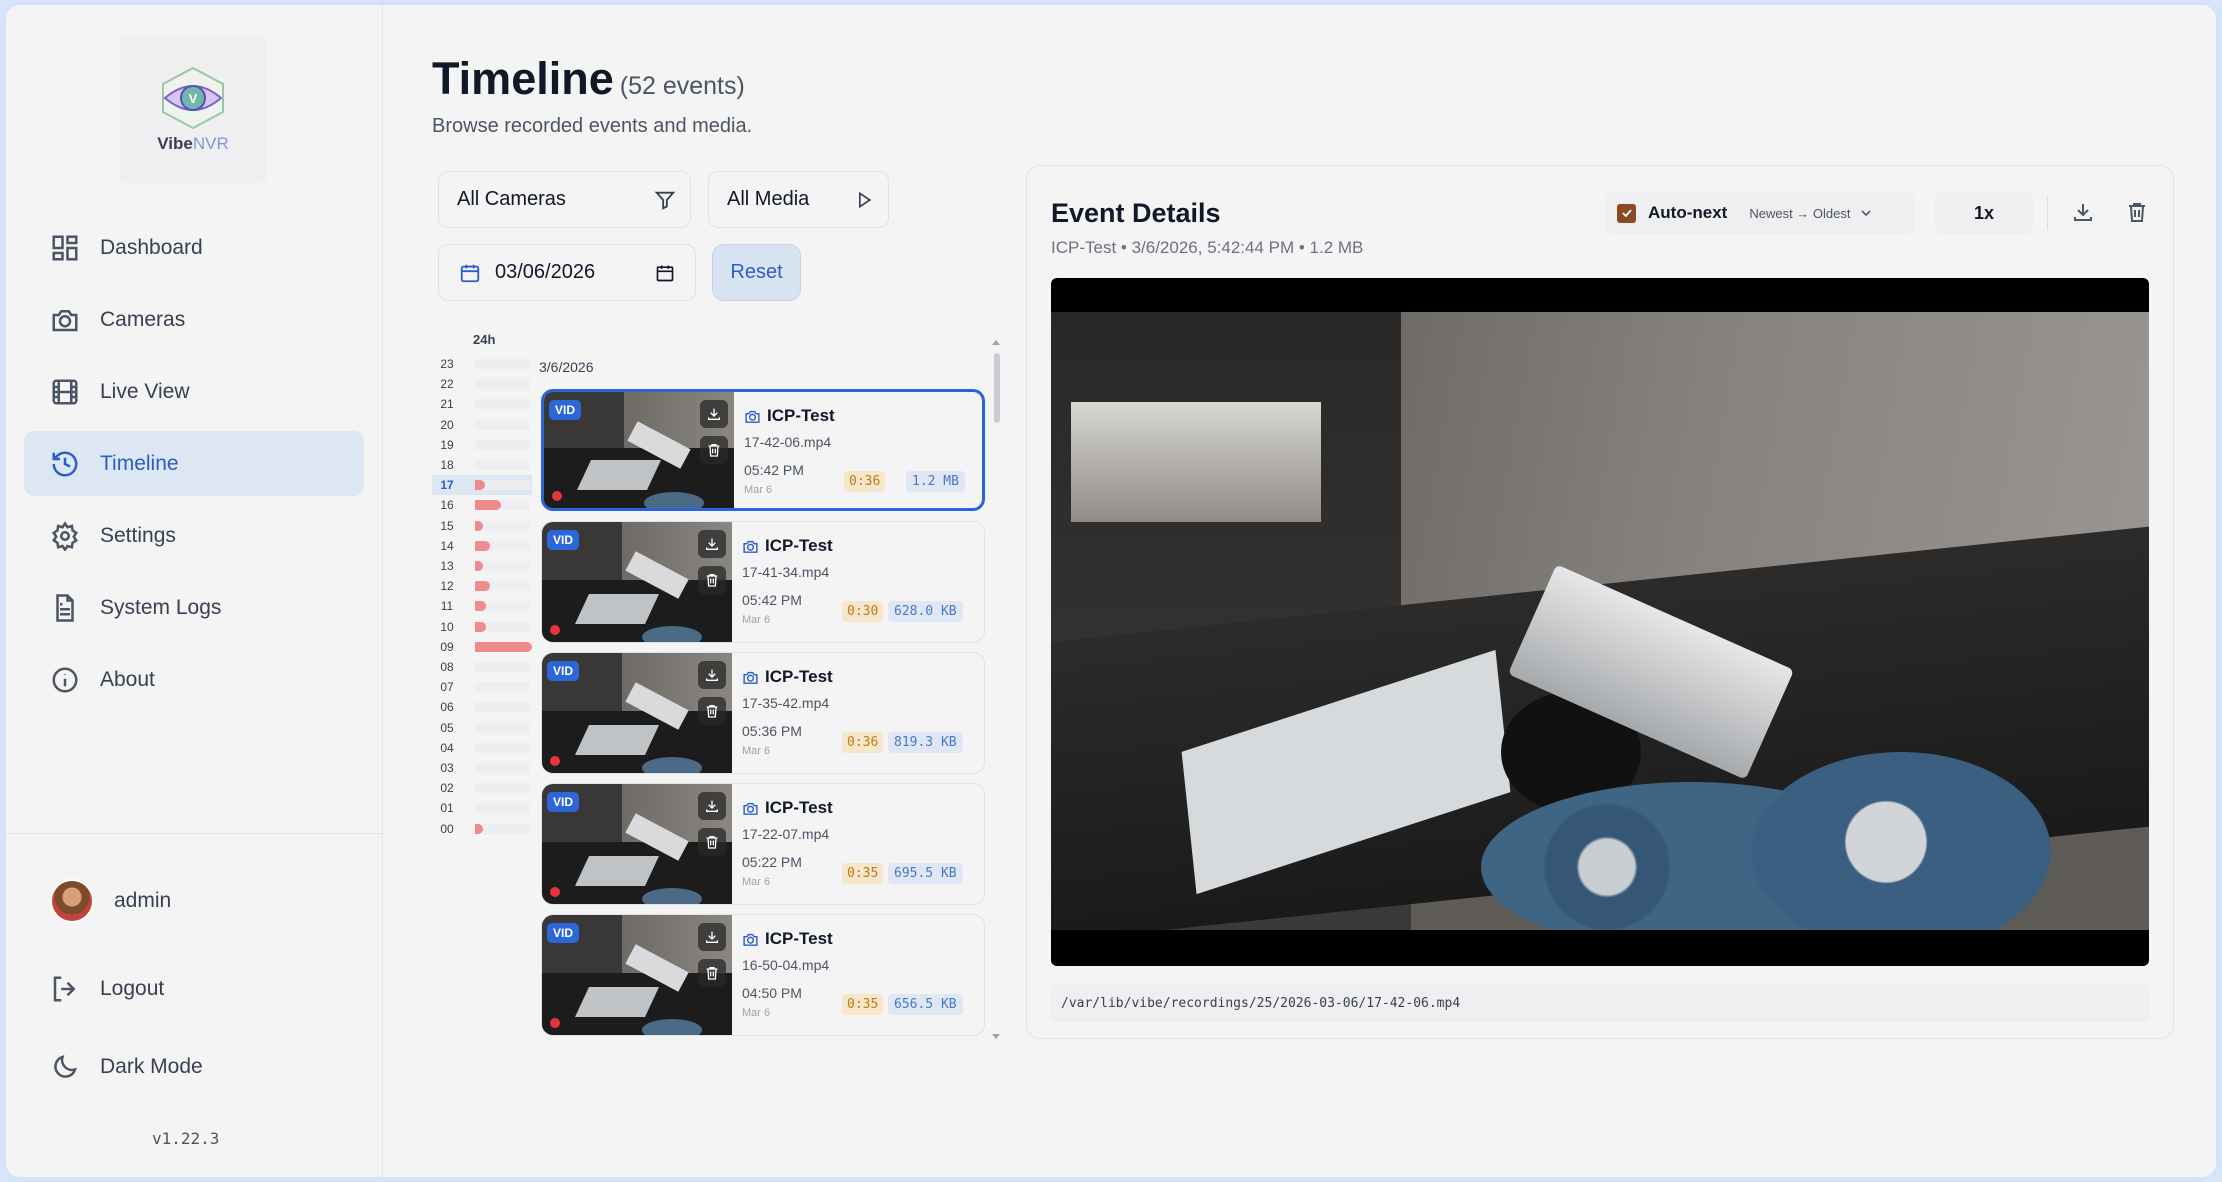 This screenshot has width=2222, height=1182. I want to click on histogram-row-08: 08, so click(482, 667).